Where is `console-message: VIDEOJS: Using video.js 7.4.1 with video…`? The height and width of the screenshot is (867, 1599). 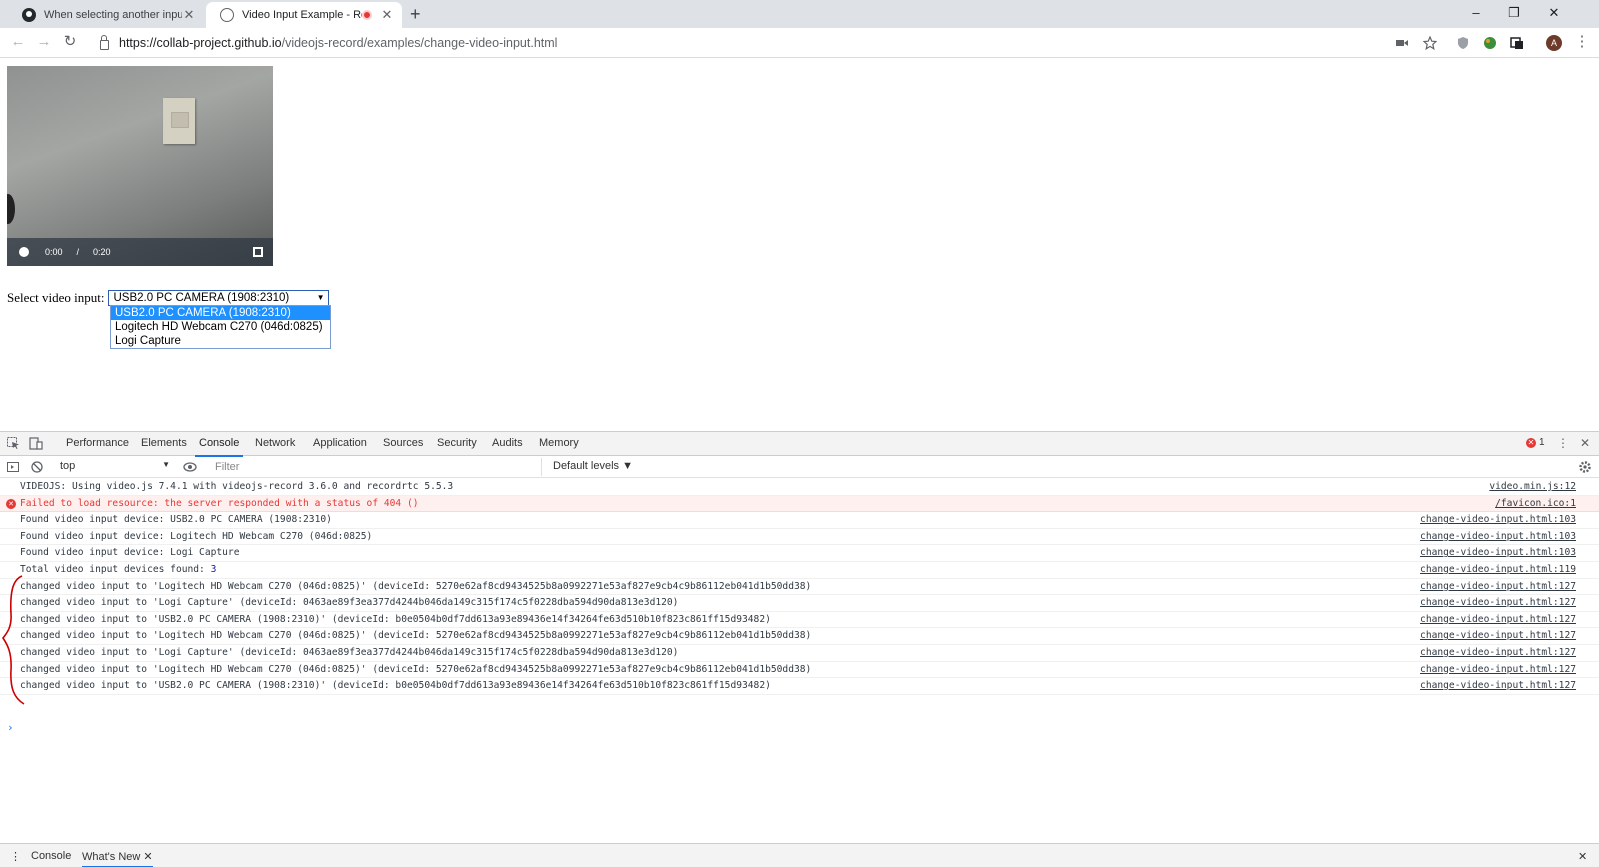 console-message: VIDEOJS: Using video.js 7.4.1 with video… is located at coordinates (237, 486).